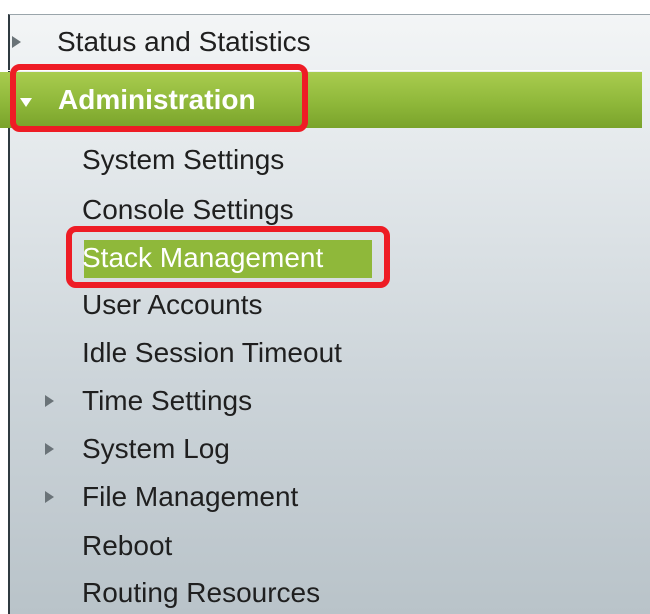 The height and width of the screenshot is (614, 650). Describe the element at coordinates (228, 257) in the screenshot. I see `annotation-highlight-stack-management` at that location.